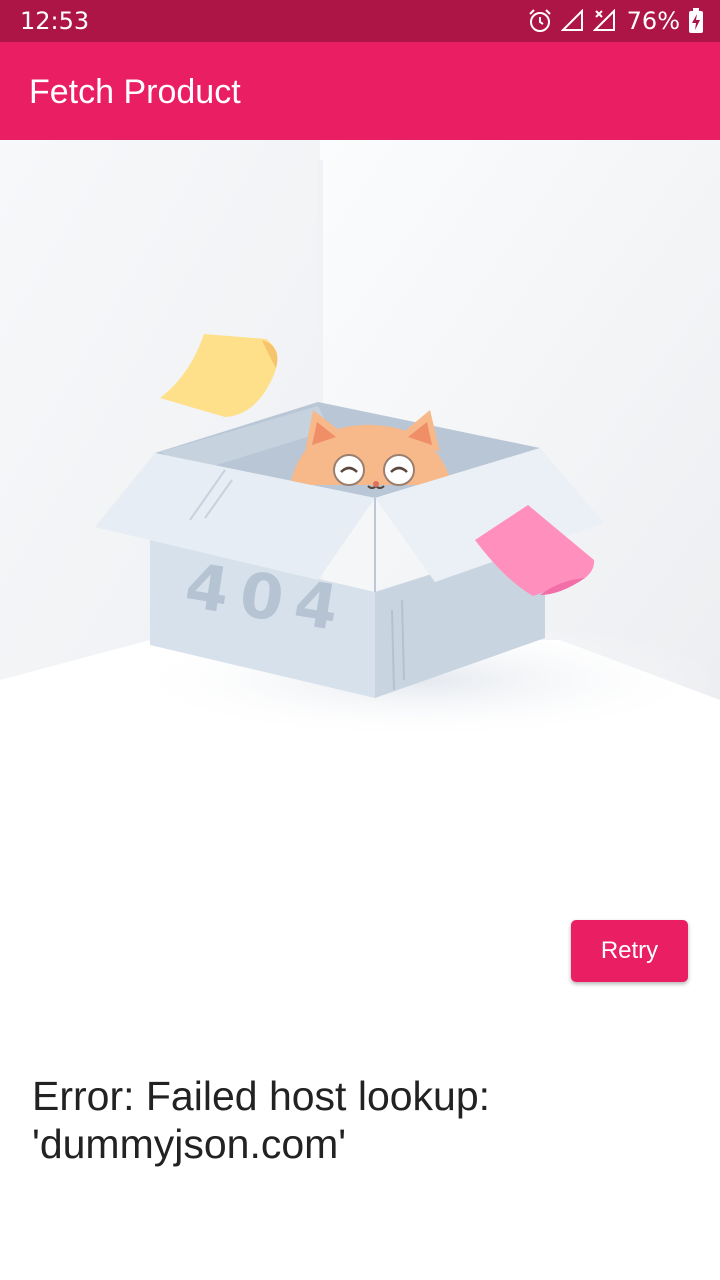 Image resolution: width=720 pixels, height=1280 pixels. What do you see at coordinates (360, 21) in the screenshot?
I see `status-bar: 12:53 76%` at bounding box center [360, 21].